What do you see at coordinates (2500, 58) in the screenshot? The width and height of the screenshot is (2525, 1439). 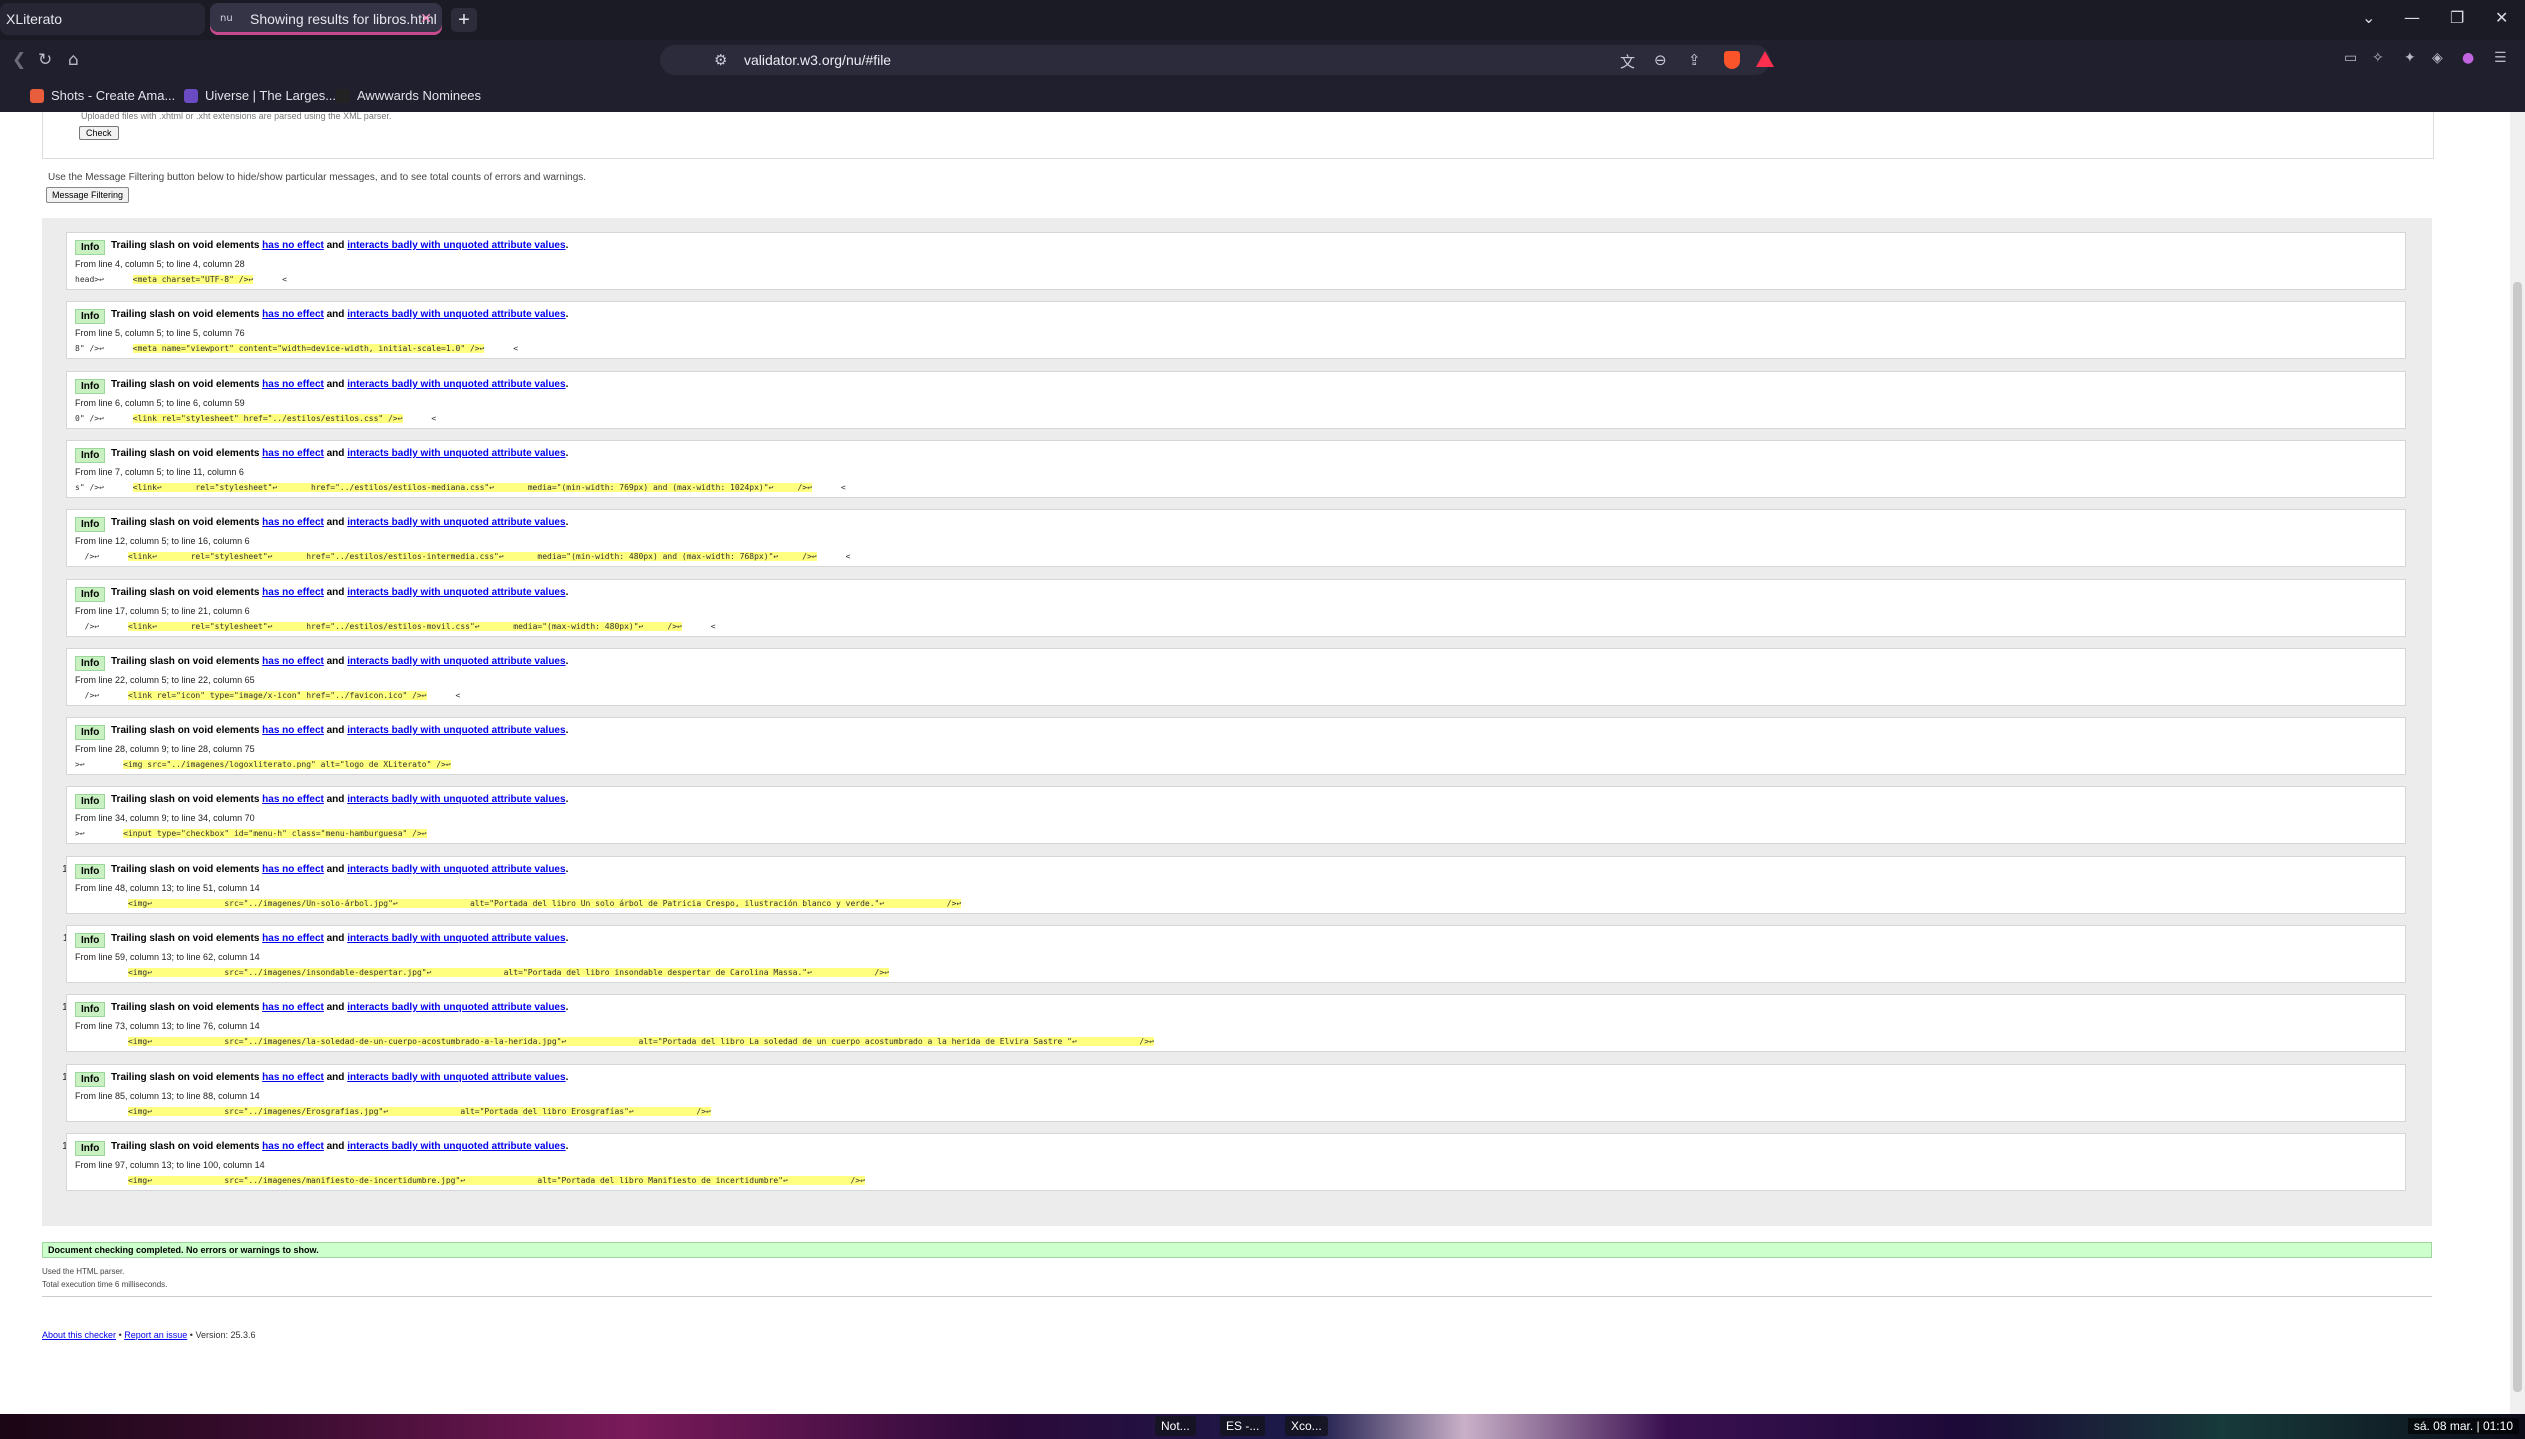 I see `menu-icon: ☰` at bounding box center [2500, 58].